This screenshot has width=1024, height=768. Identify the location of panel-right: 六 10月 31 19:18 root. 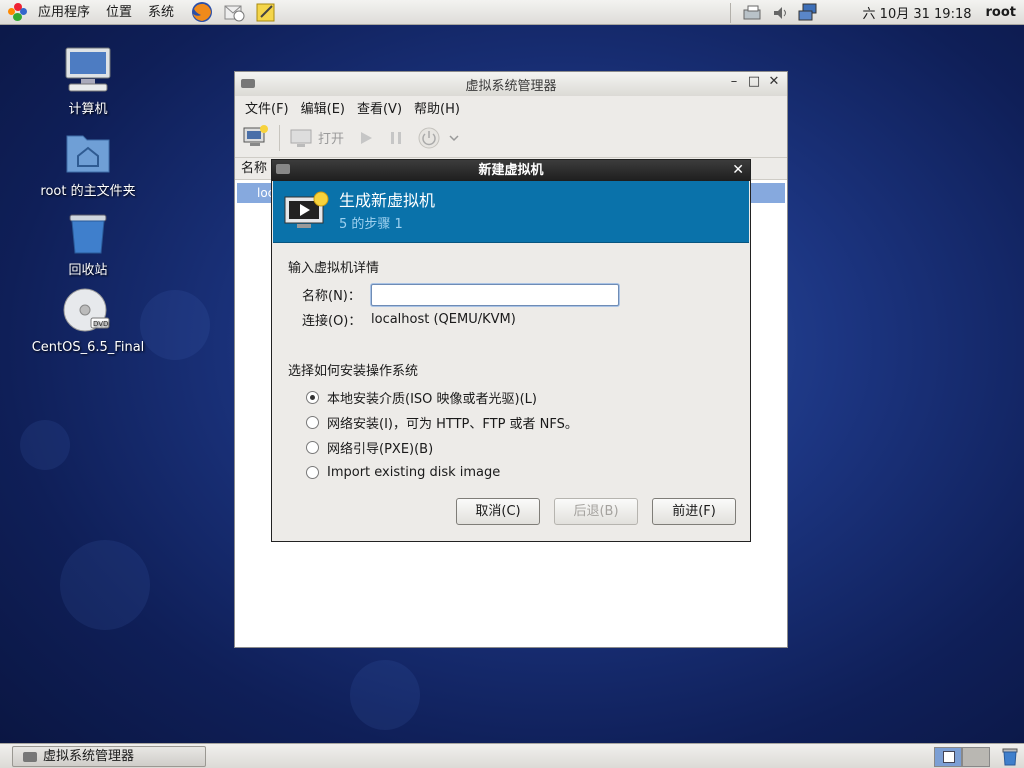
(876, 12).